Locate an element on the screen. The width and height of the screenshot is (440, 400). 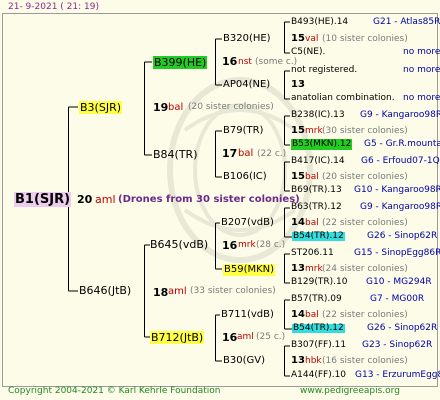
g3-0-breed: val is located at coordinates (312, 39).